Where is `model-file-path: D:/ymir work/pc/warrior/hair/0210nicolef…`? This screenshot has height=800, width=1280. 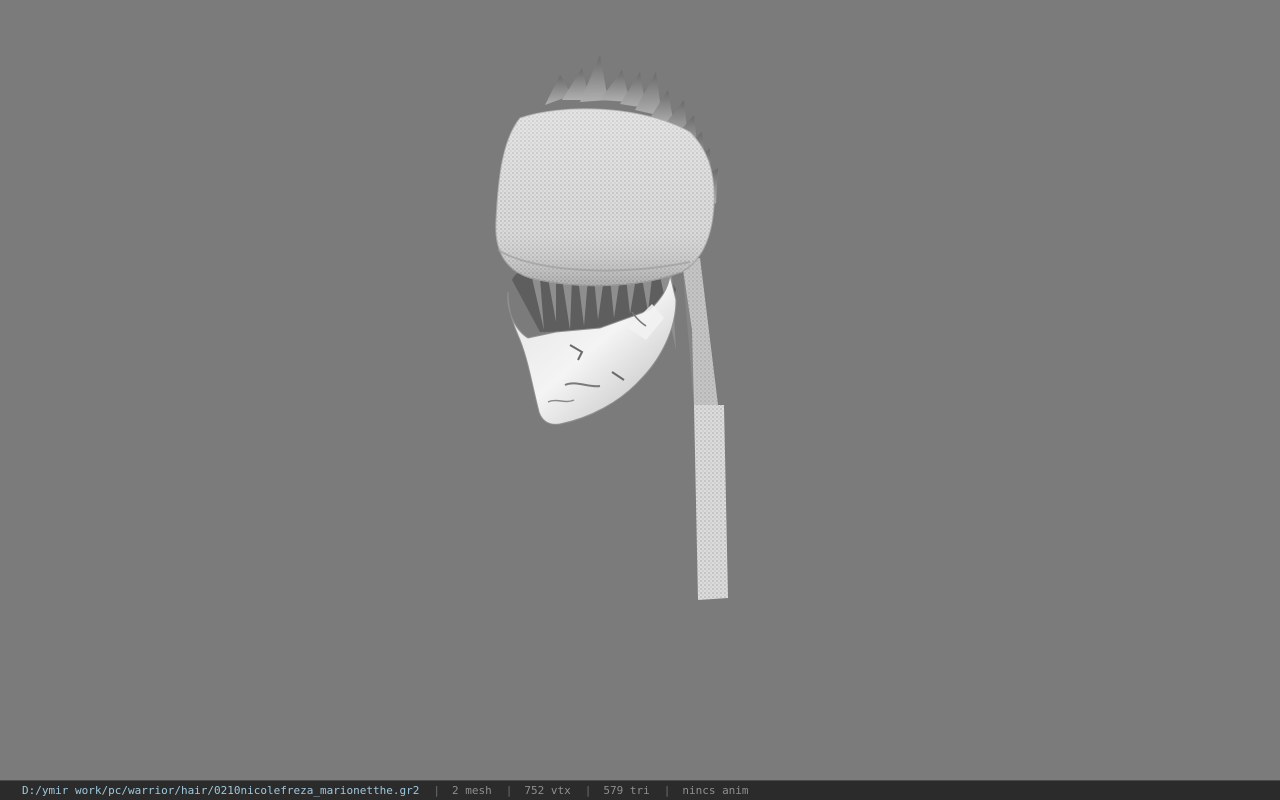
model-file-path: D:/ymir work/pc/warrior/hair/0210nicolef… is located at coordinates (221, 790).